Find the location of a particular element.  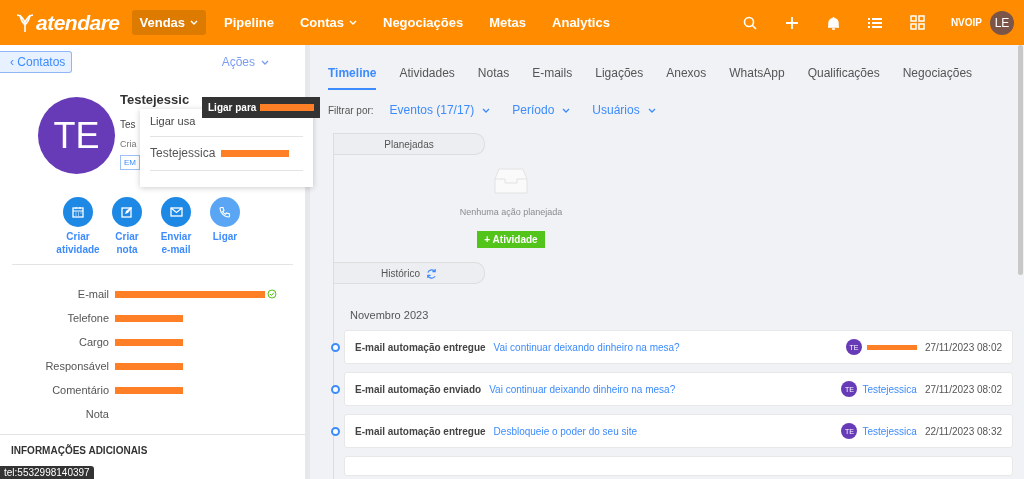

bell-icon is located at coordinates (833, 22).